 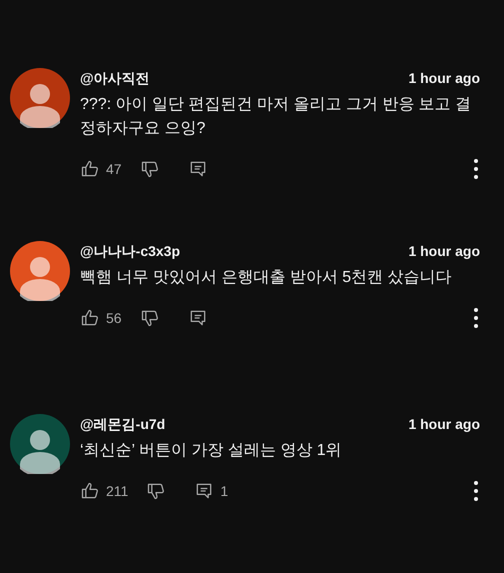 I want to click on author-name: @나나나-c3x3p, so click(x=130, y=252).